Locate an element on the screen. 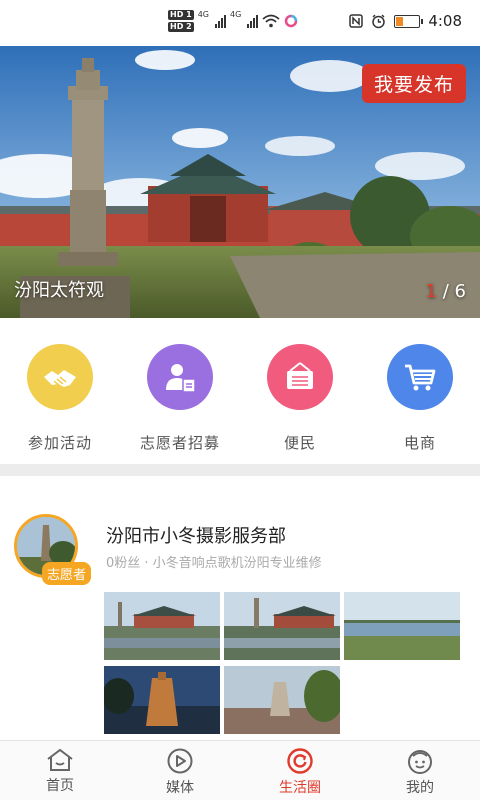 This screenshot has height=800, width=480. bottom-tab-bar: 首页 媒体 生活圈 我的 is located at coordinates (240, 770).